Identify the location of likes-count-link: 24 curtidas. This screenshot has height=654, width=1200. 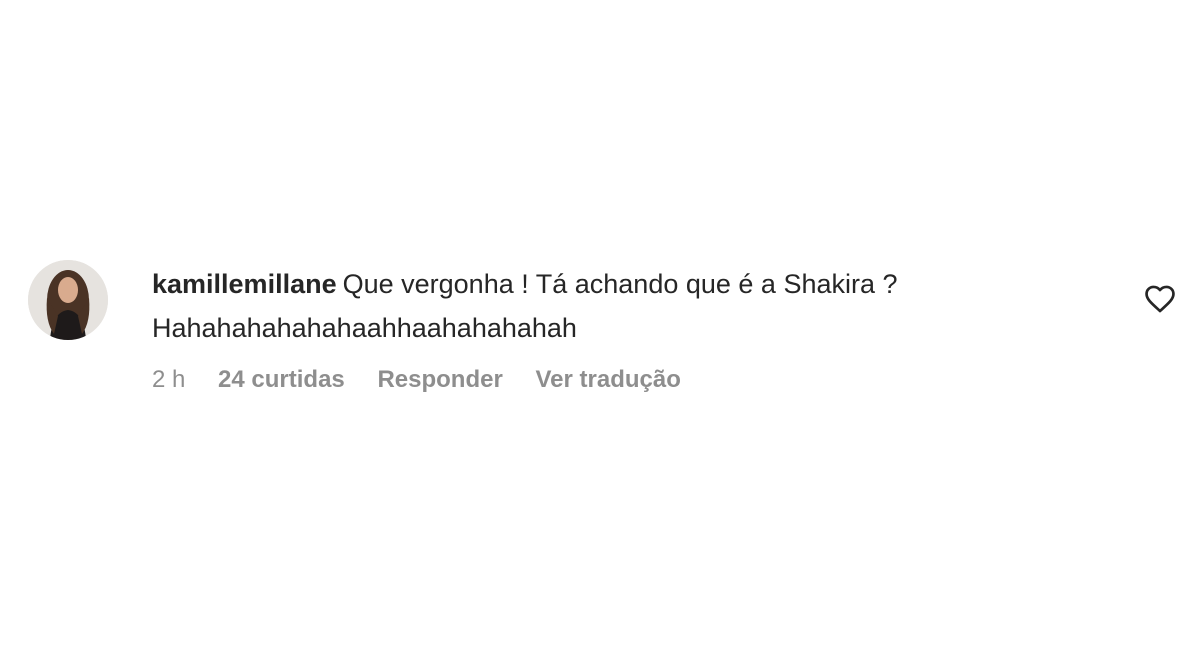
(281, 380).